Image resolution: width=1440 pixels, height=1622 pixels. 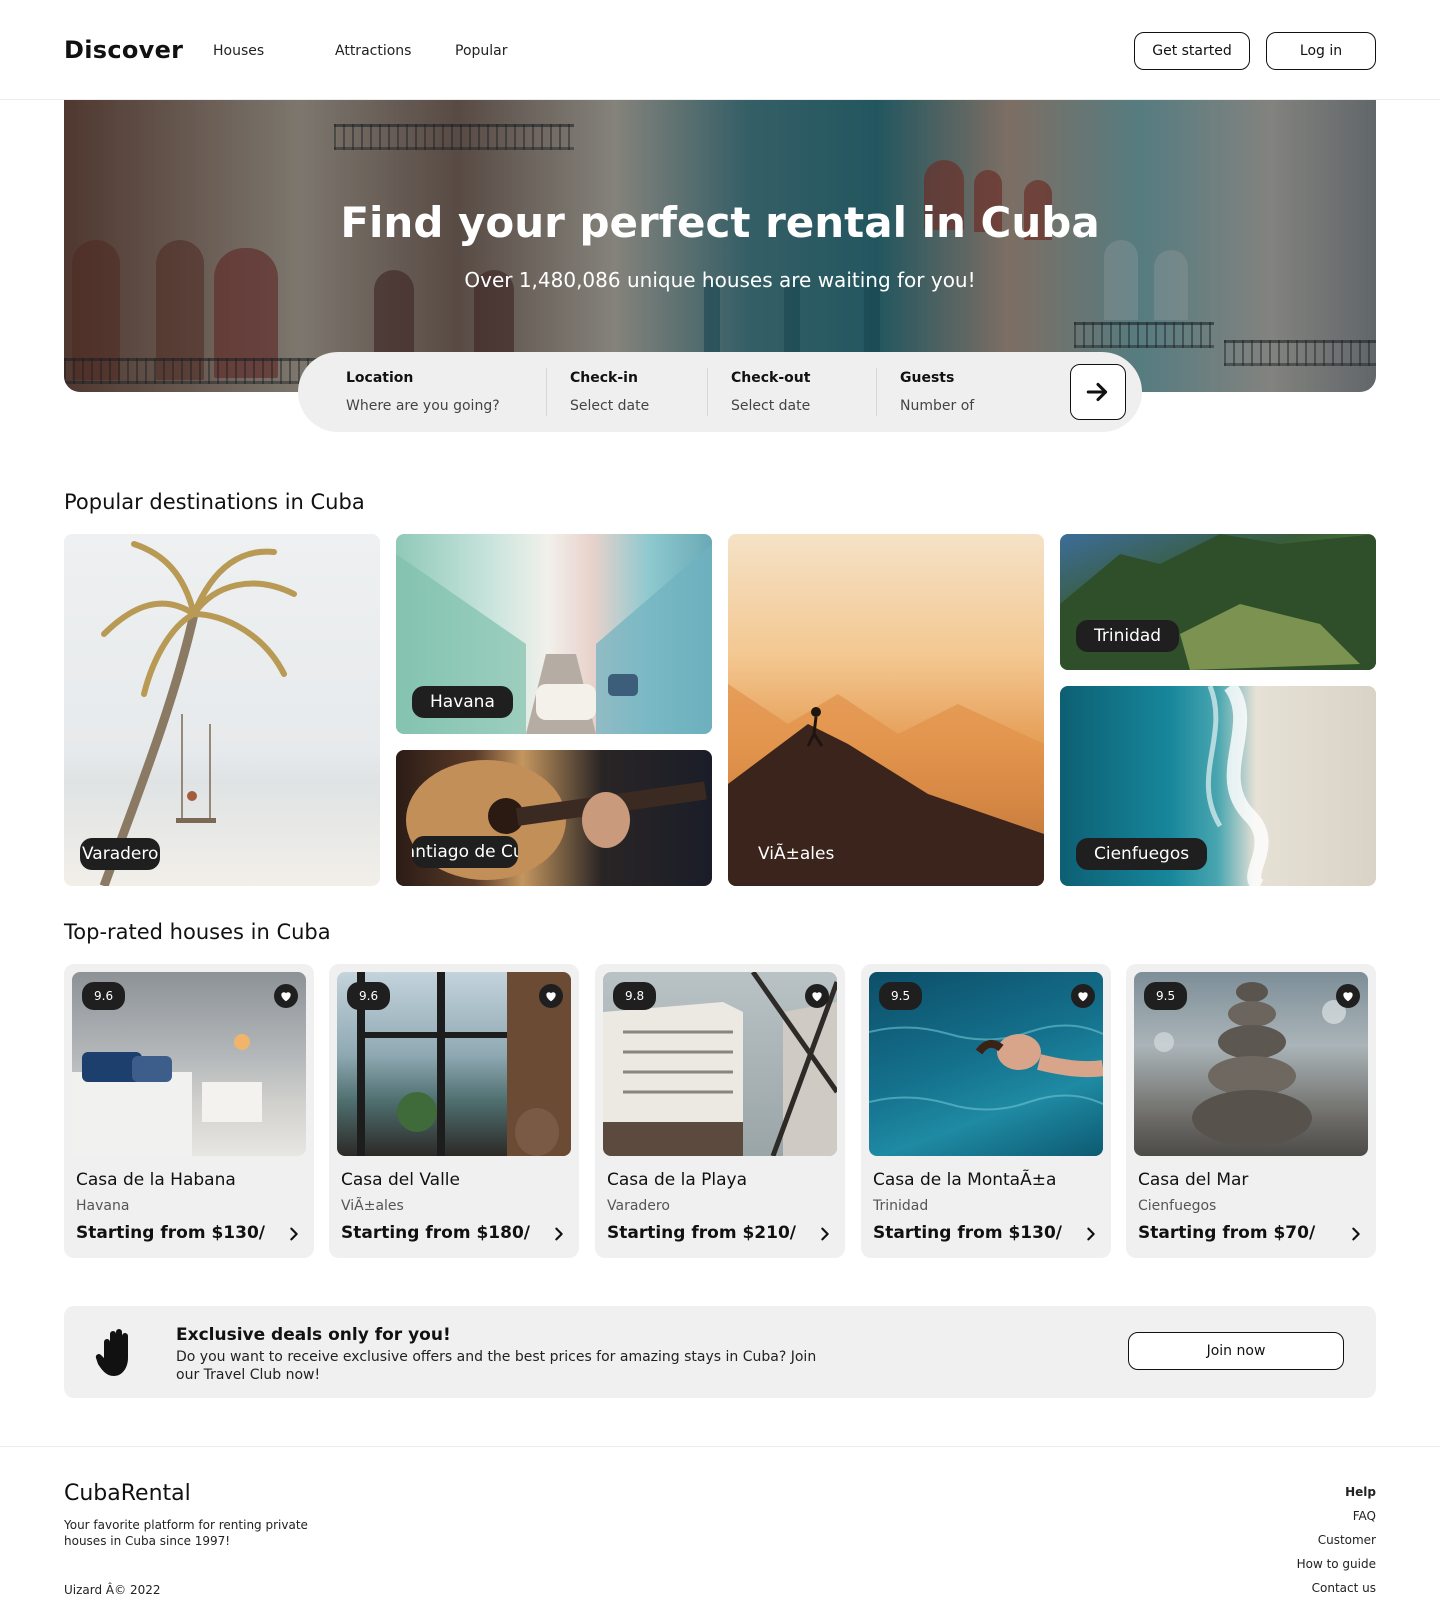 I want to click on search-submit-button, so click(x=1098, y=392).